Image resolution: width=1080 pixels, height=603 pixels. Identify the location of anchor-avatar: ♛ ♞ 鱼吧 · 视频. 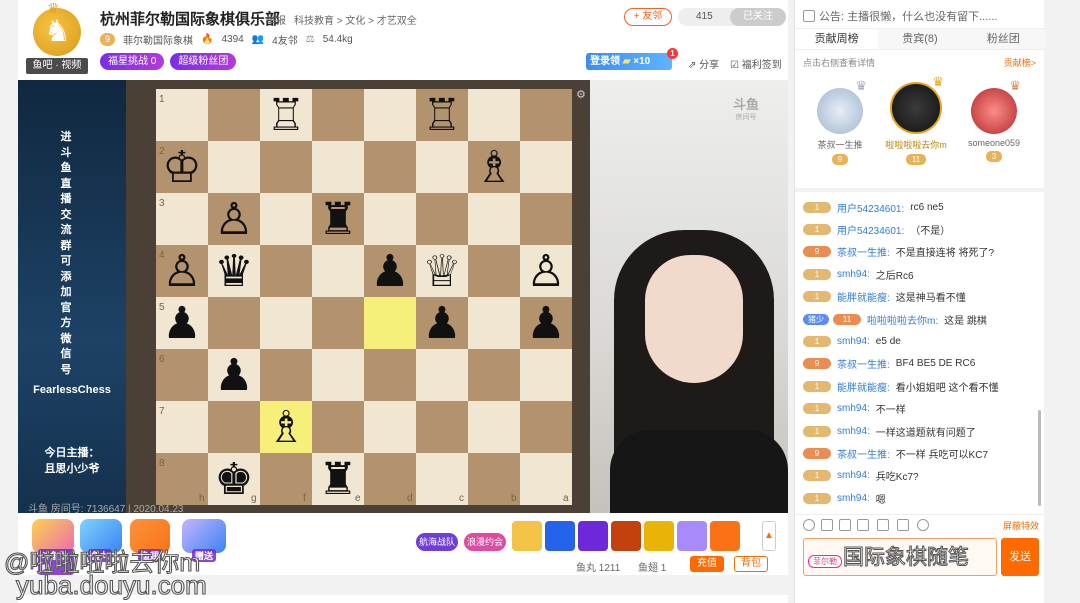
(57, 37).